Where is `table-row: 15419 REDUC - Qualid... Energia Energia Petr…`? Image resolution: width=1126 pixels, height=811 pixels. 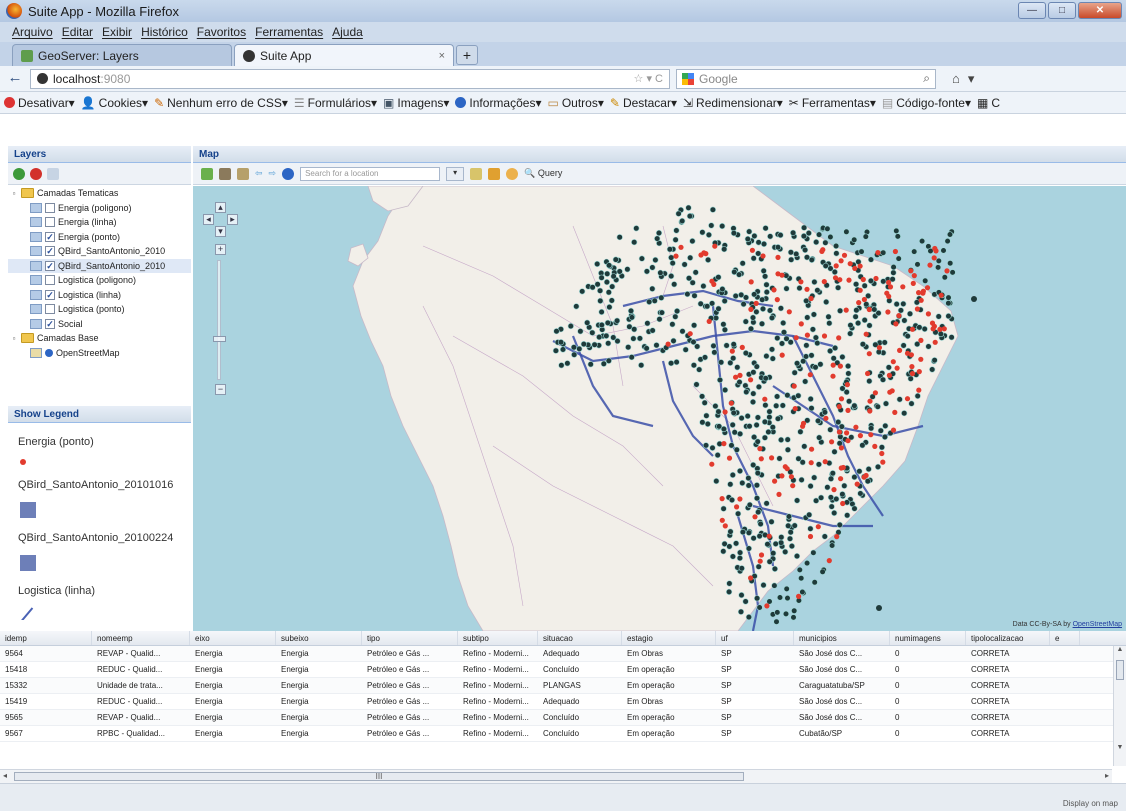
table-row: 15419 REDUC - Qualid... Energia Energia Petr… is located at coordinates (563, 702).